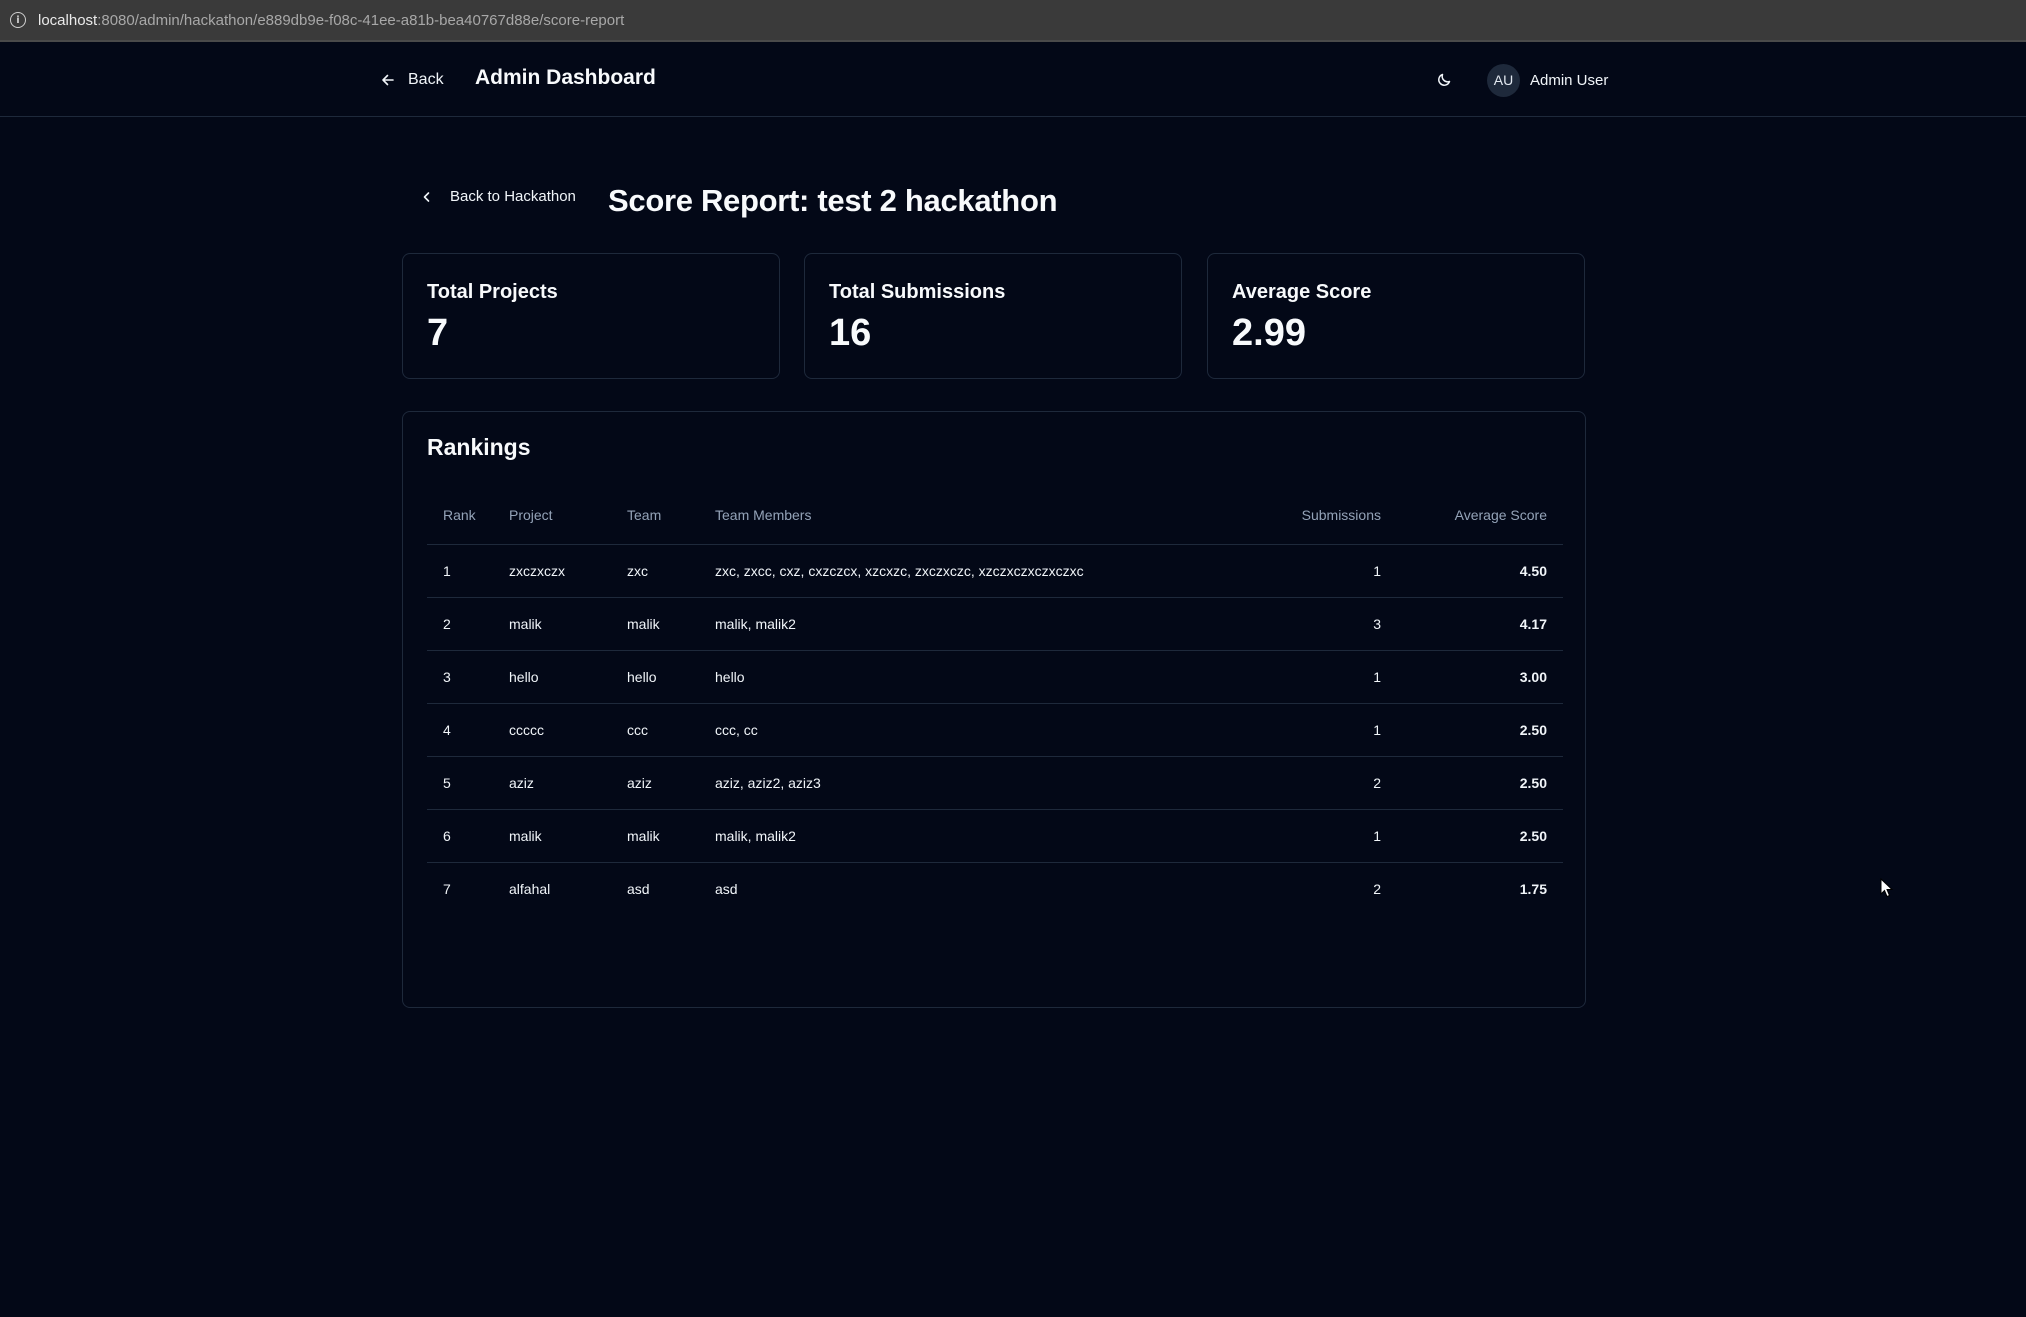  Describe the element at coordinates (460, 624) in the screenshot. I see `cell-rank: 2` at that location.